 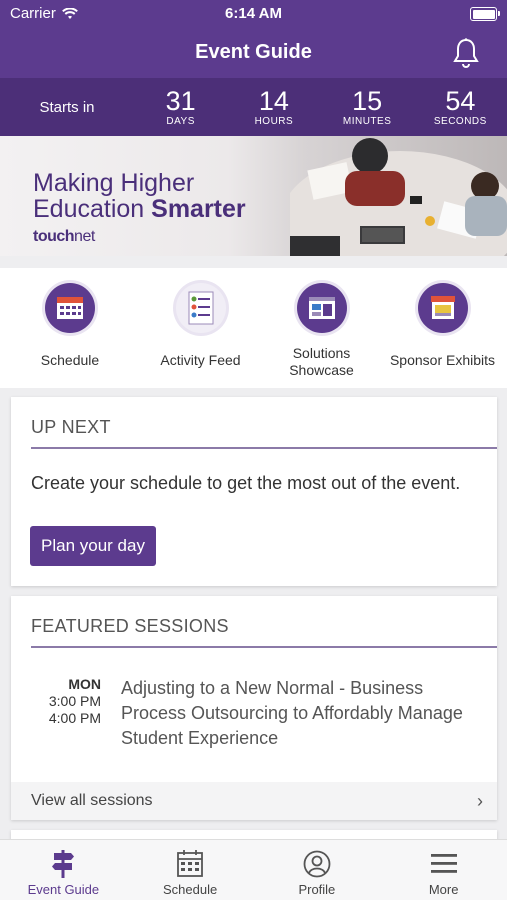 What do you see at coordinates (254, 801) in the screenshot?
I see `view-all-sessions-link: View all sessions ›` at bounding box center [254, 801].